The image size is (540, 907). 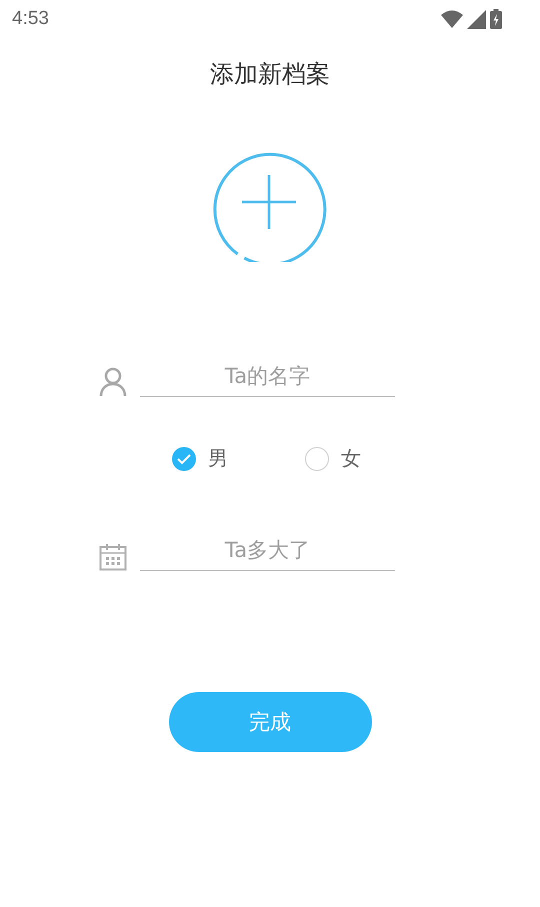 What do you see at coordinates (267, 376) in the screenshot?
I see `name-field: Ta的名字` at bounding box center [267, 376].